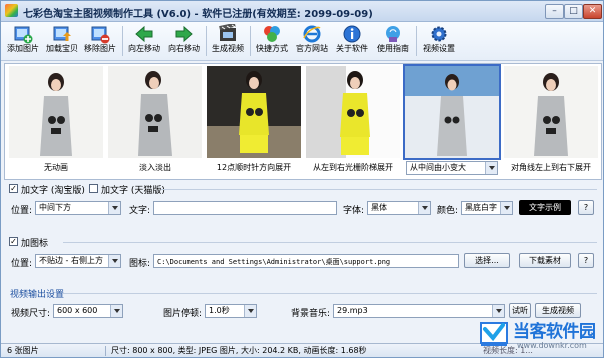 This screenshot has width=604, height=358. I want to click on text-position-select: 中间下方, so click(78, 208).